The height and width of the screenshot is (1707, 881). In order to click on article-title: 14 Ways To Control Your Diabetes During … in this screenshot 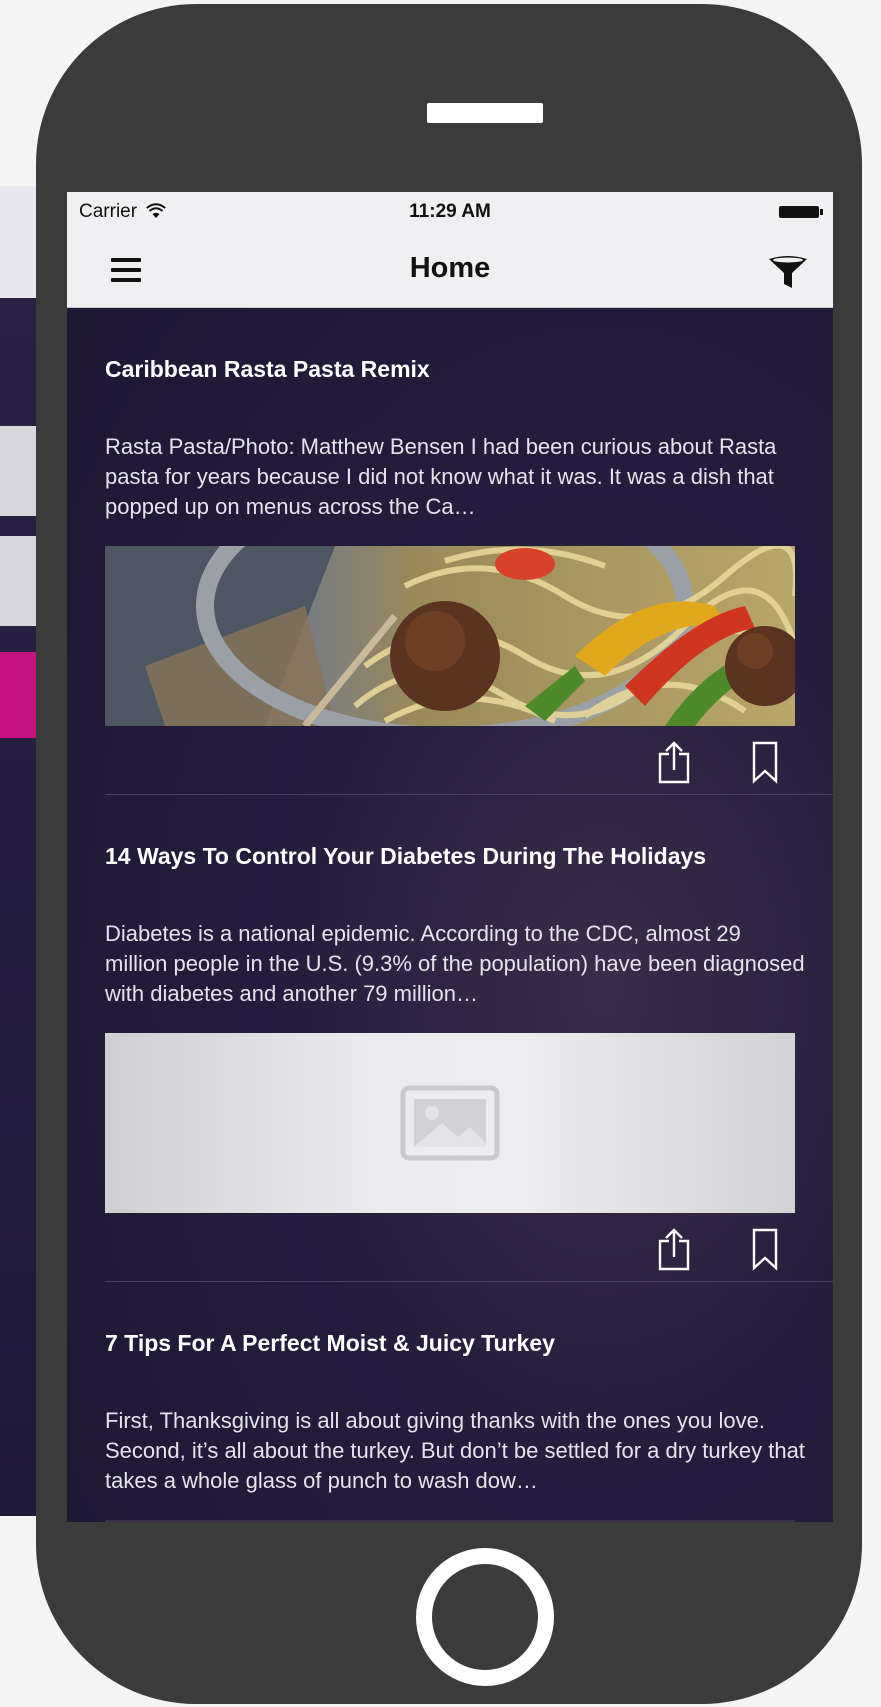, I will do `click(455, 856)`.